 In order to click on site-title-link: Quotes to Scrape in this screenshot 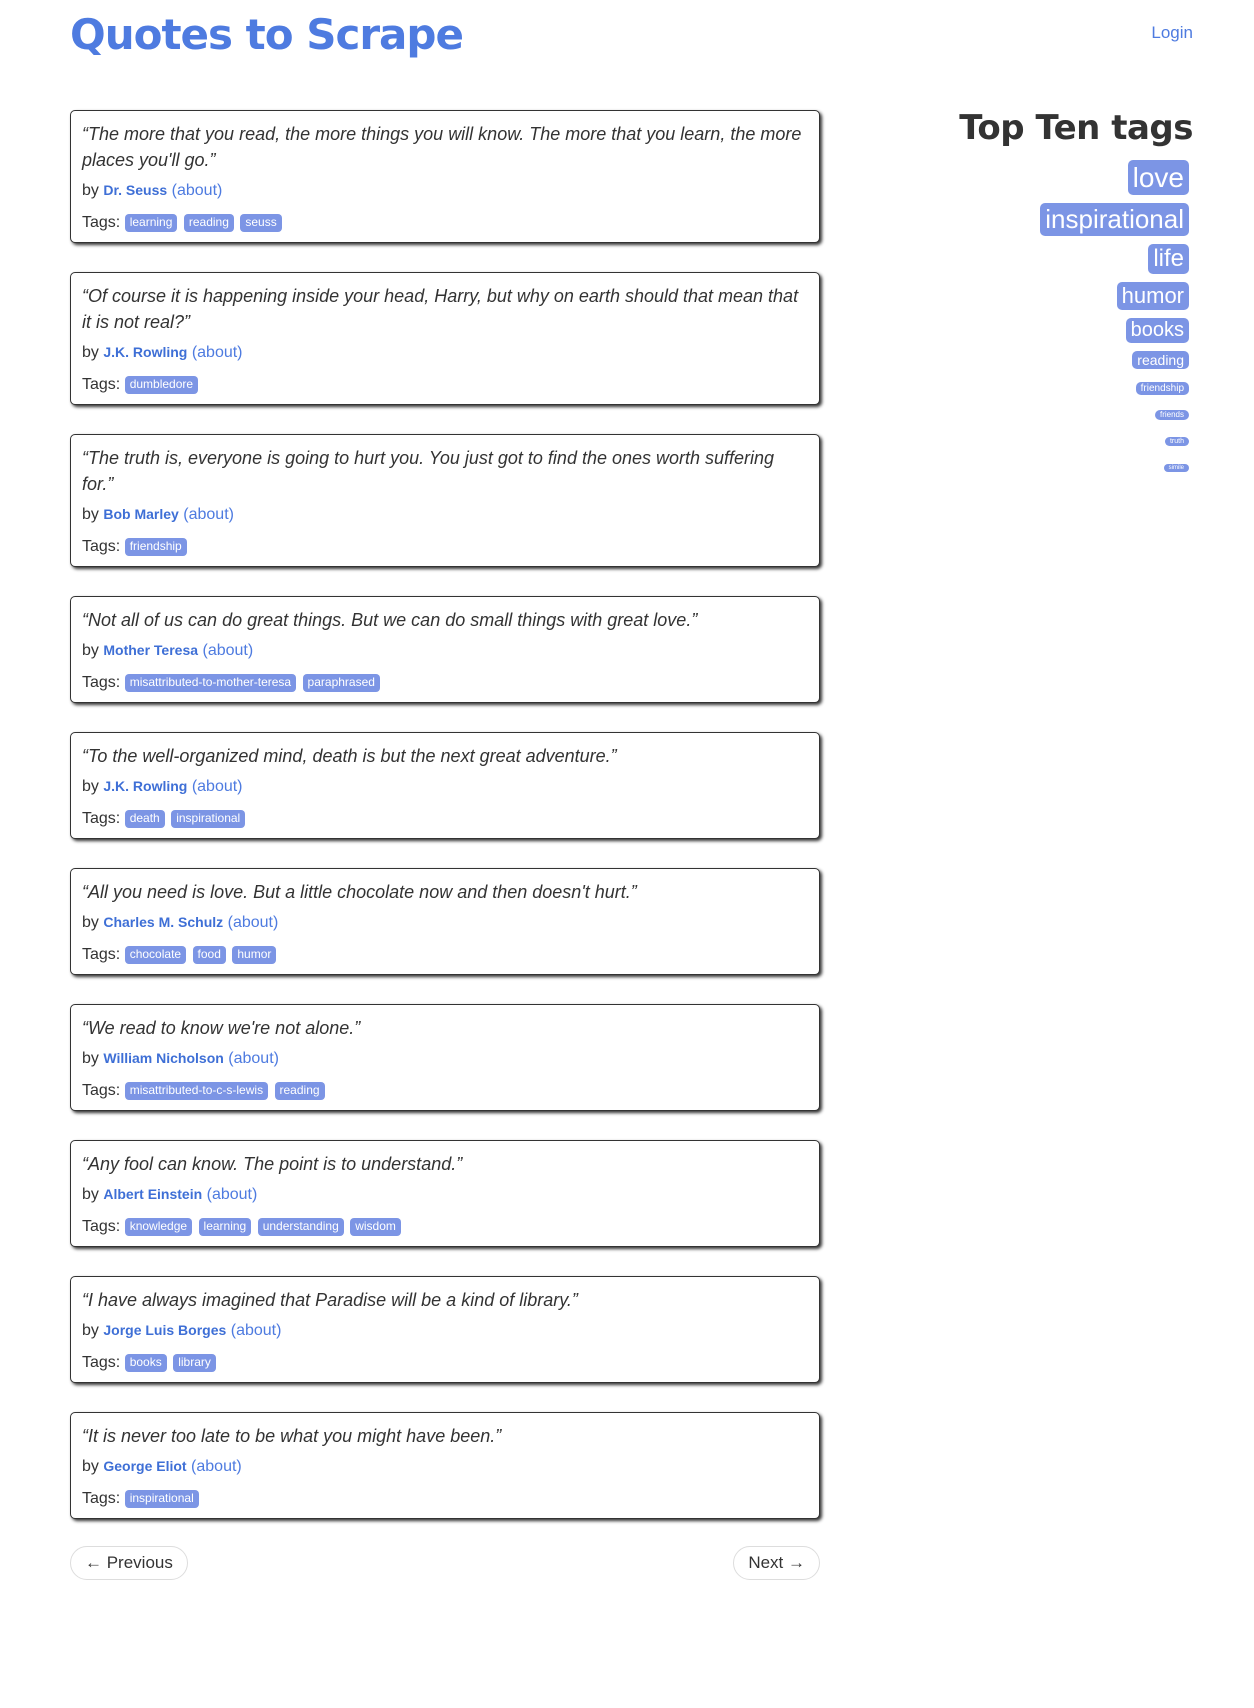, I will do `click(267, 35)`.